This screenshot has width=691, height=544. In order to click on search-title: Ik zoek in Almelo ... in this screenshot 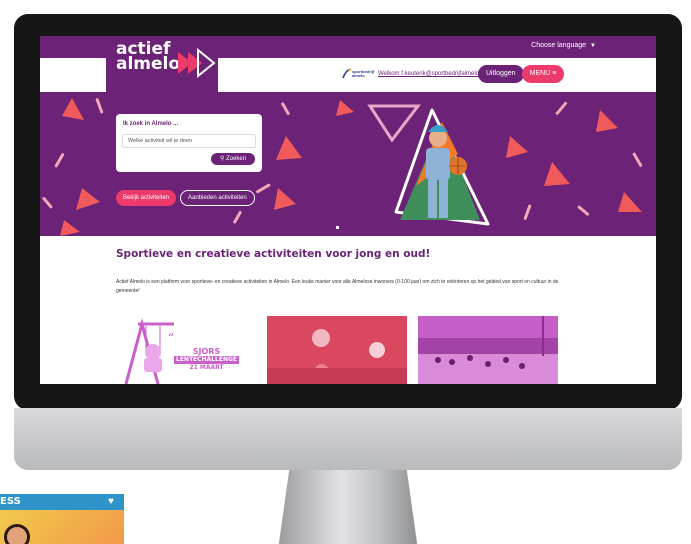, I will do `click(151, 124)`.